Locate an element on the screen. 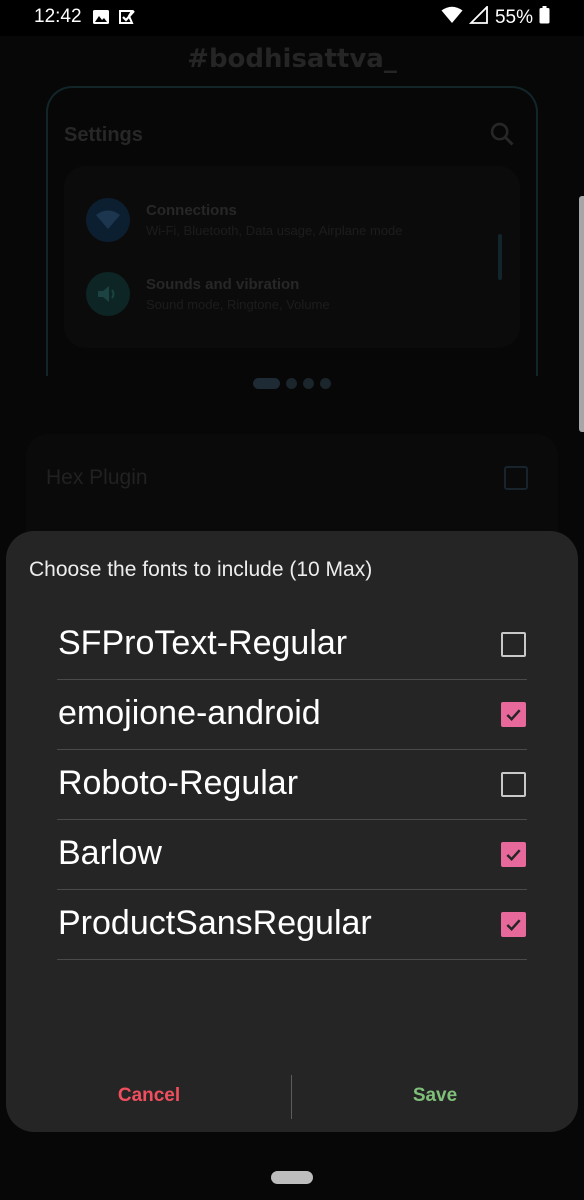 Image resolution: width=584 pixels, height=1200 pixels. font-row-sfprotext: SFProText-Regular is located at coordinates (292, 645).